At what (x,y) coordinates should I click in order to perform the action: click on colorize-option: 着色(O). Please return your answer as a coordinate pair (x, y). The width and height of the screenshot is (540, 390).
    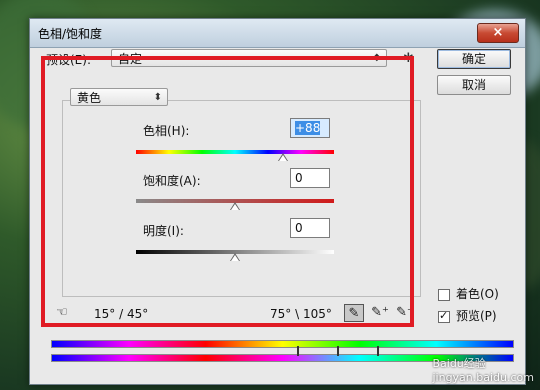
    Looking at the image, I should click on (468, 293).